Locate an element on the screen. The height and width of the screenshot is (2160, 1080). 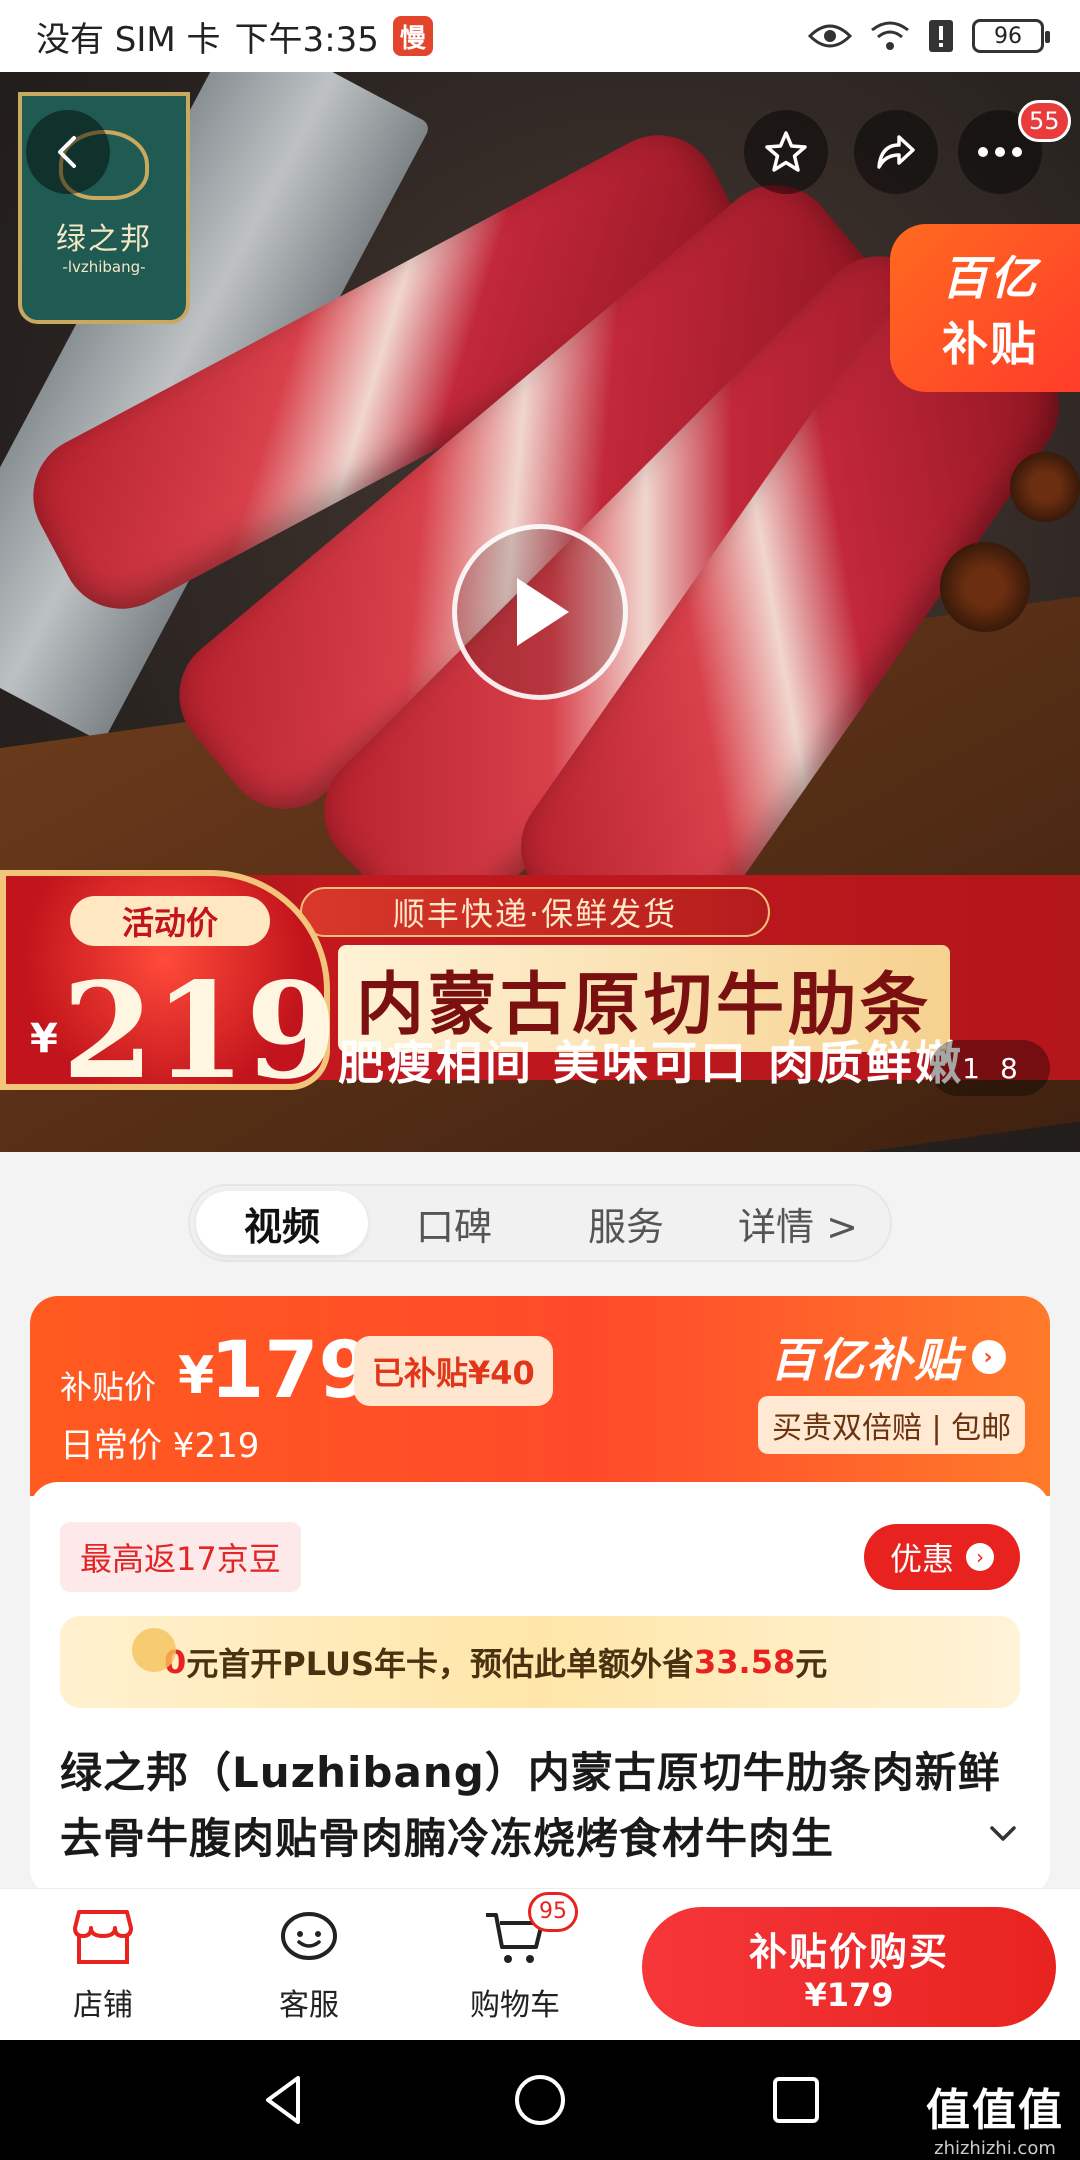
subsidy-brand-link: 百亿补贴 › is located at coordinates (888, 1357).